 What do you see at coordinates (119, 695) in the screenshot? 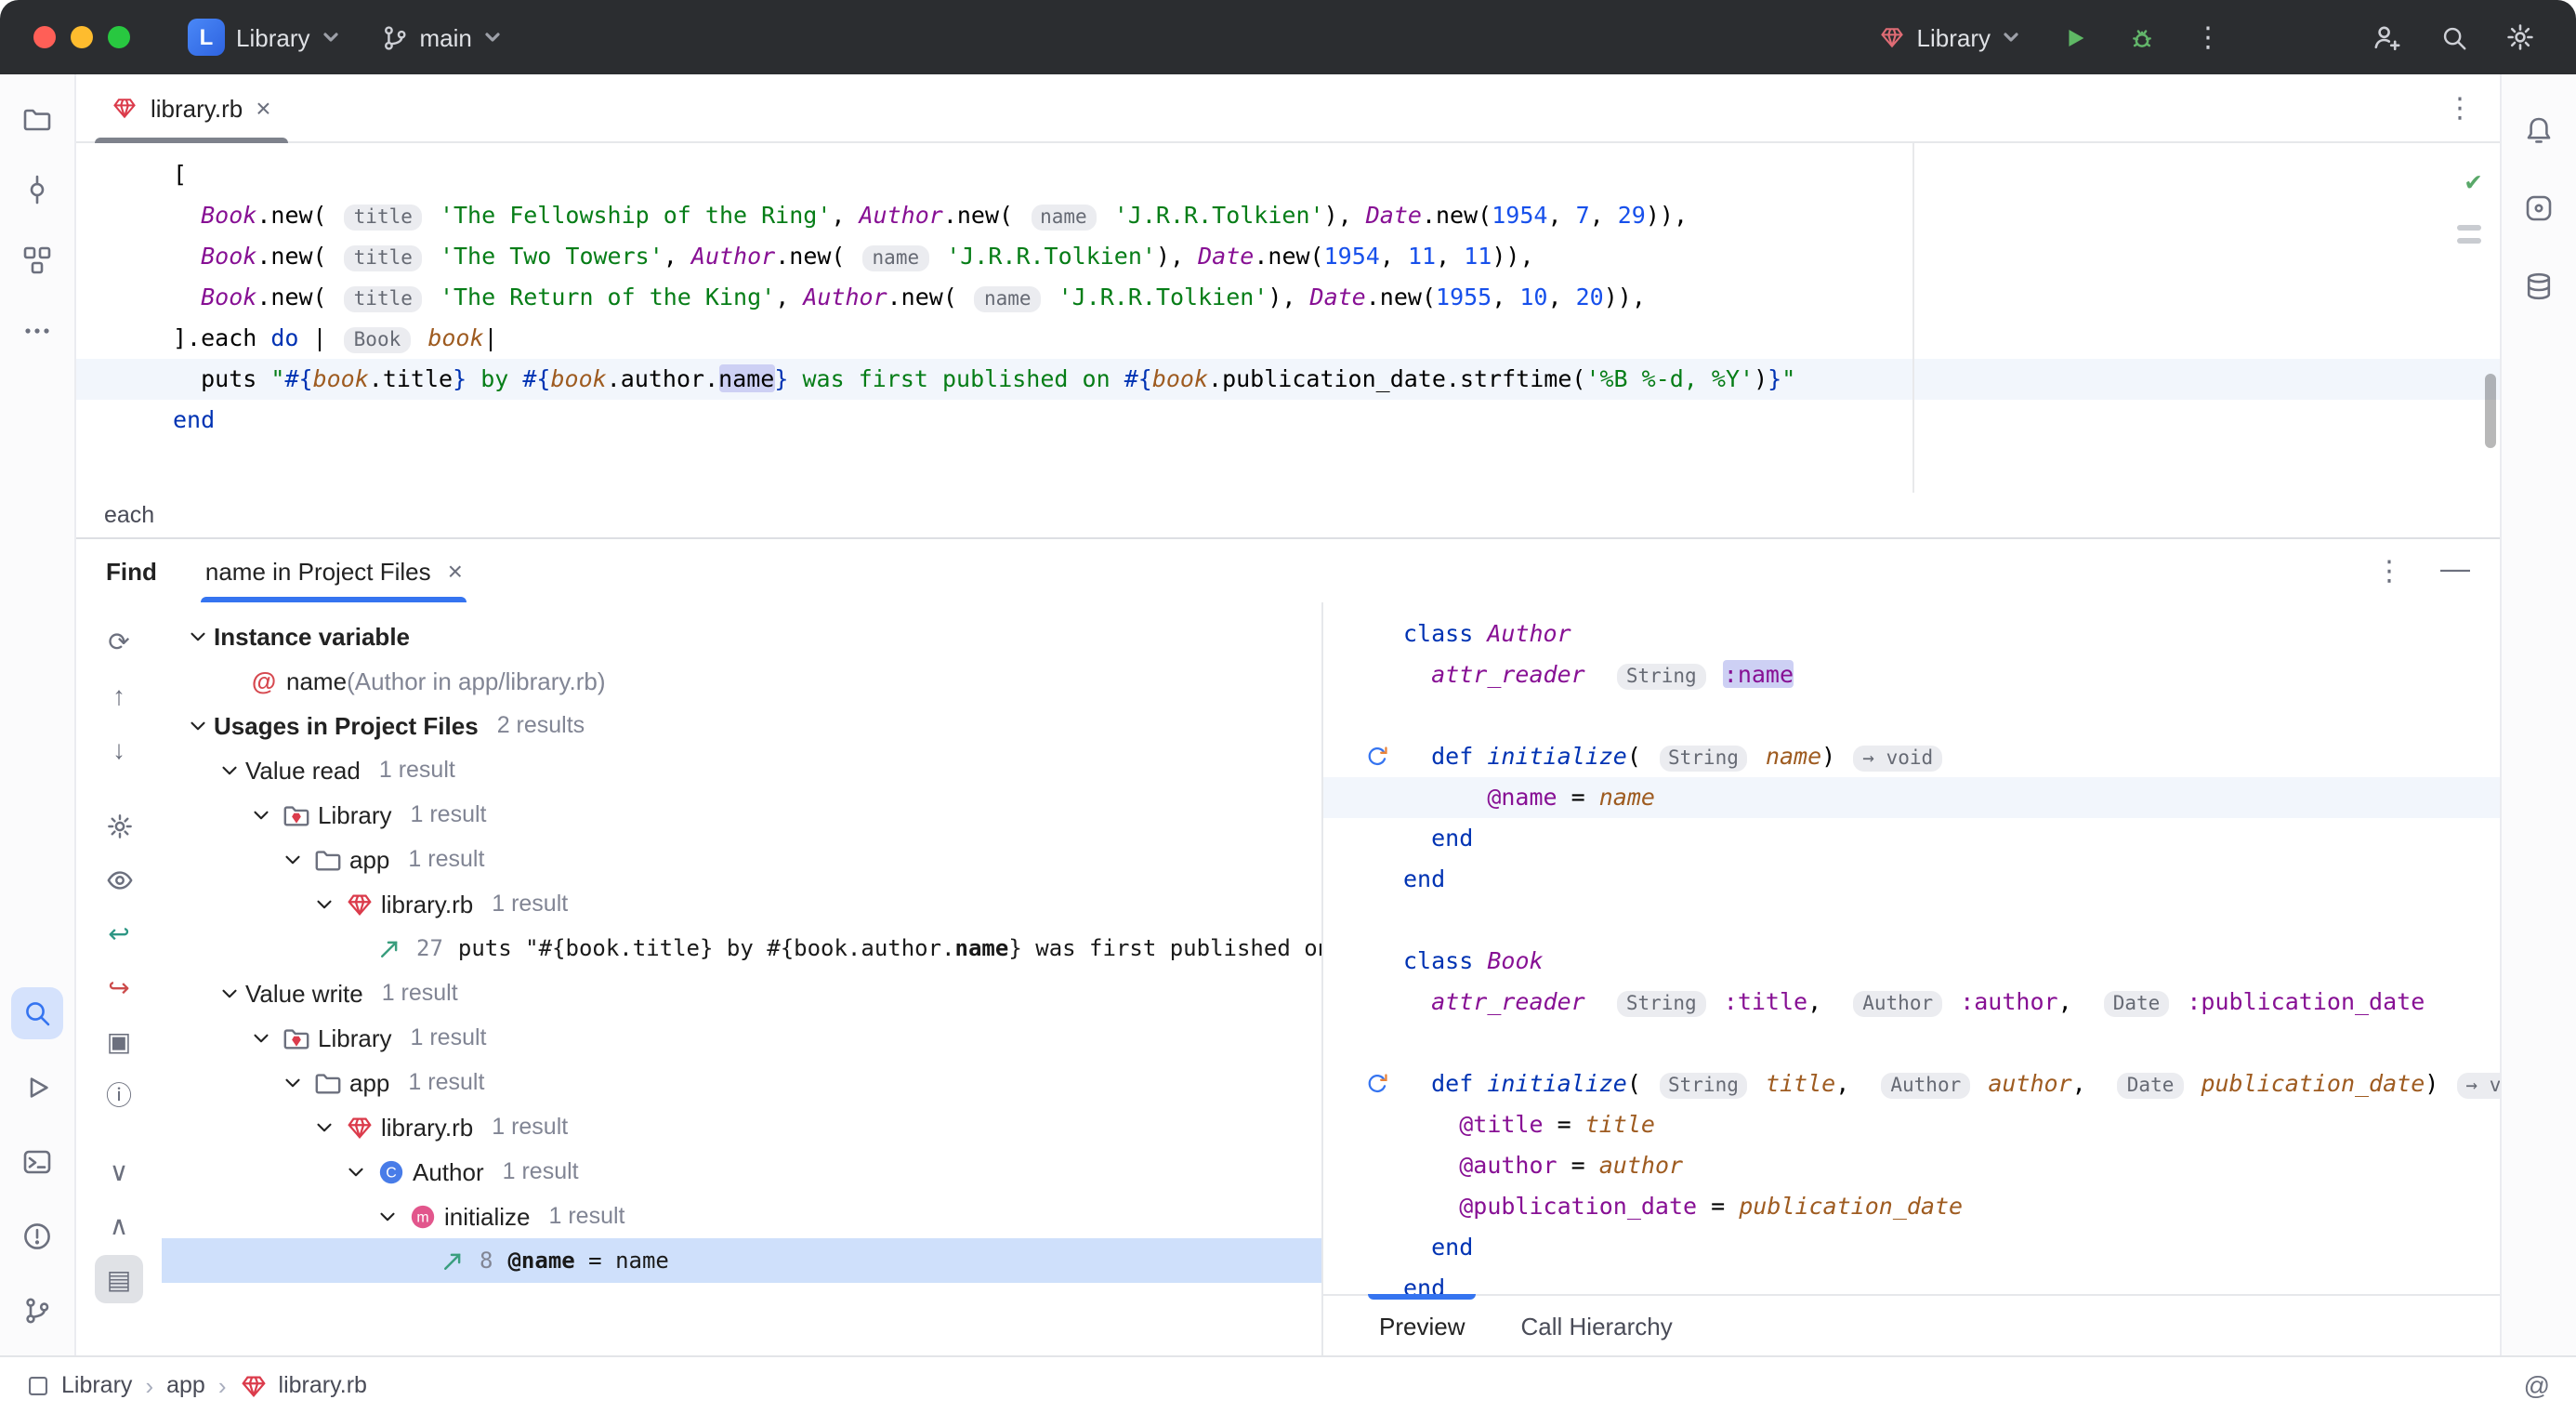
I see `previous-occurrence-icon: ↑` at bounding box center [119, 695].